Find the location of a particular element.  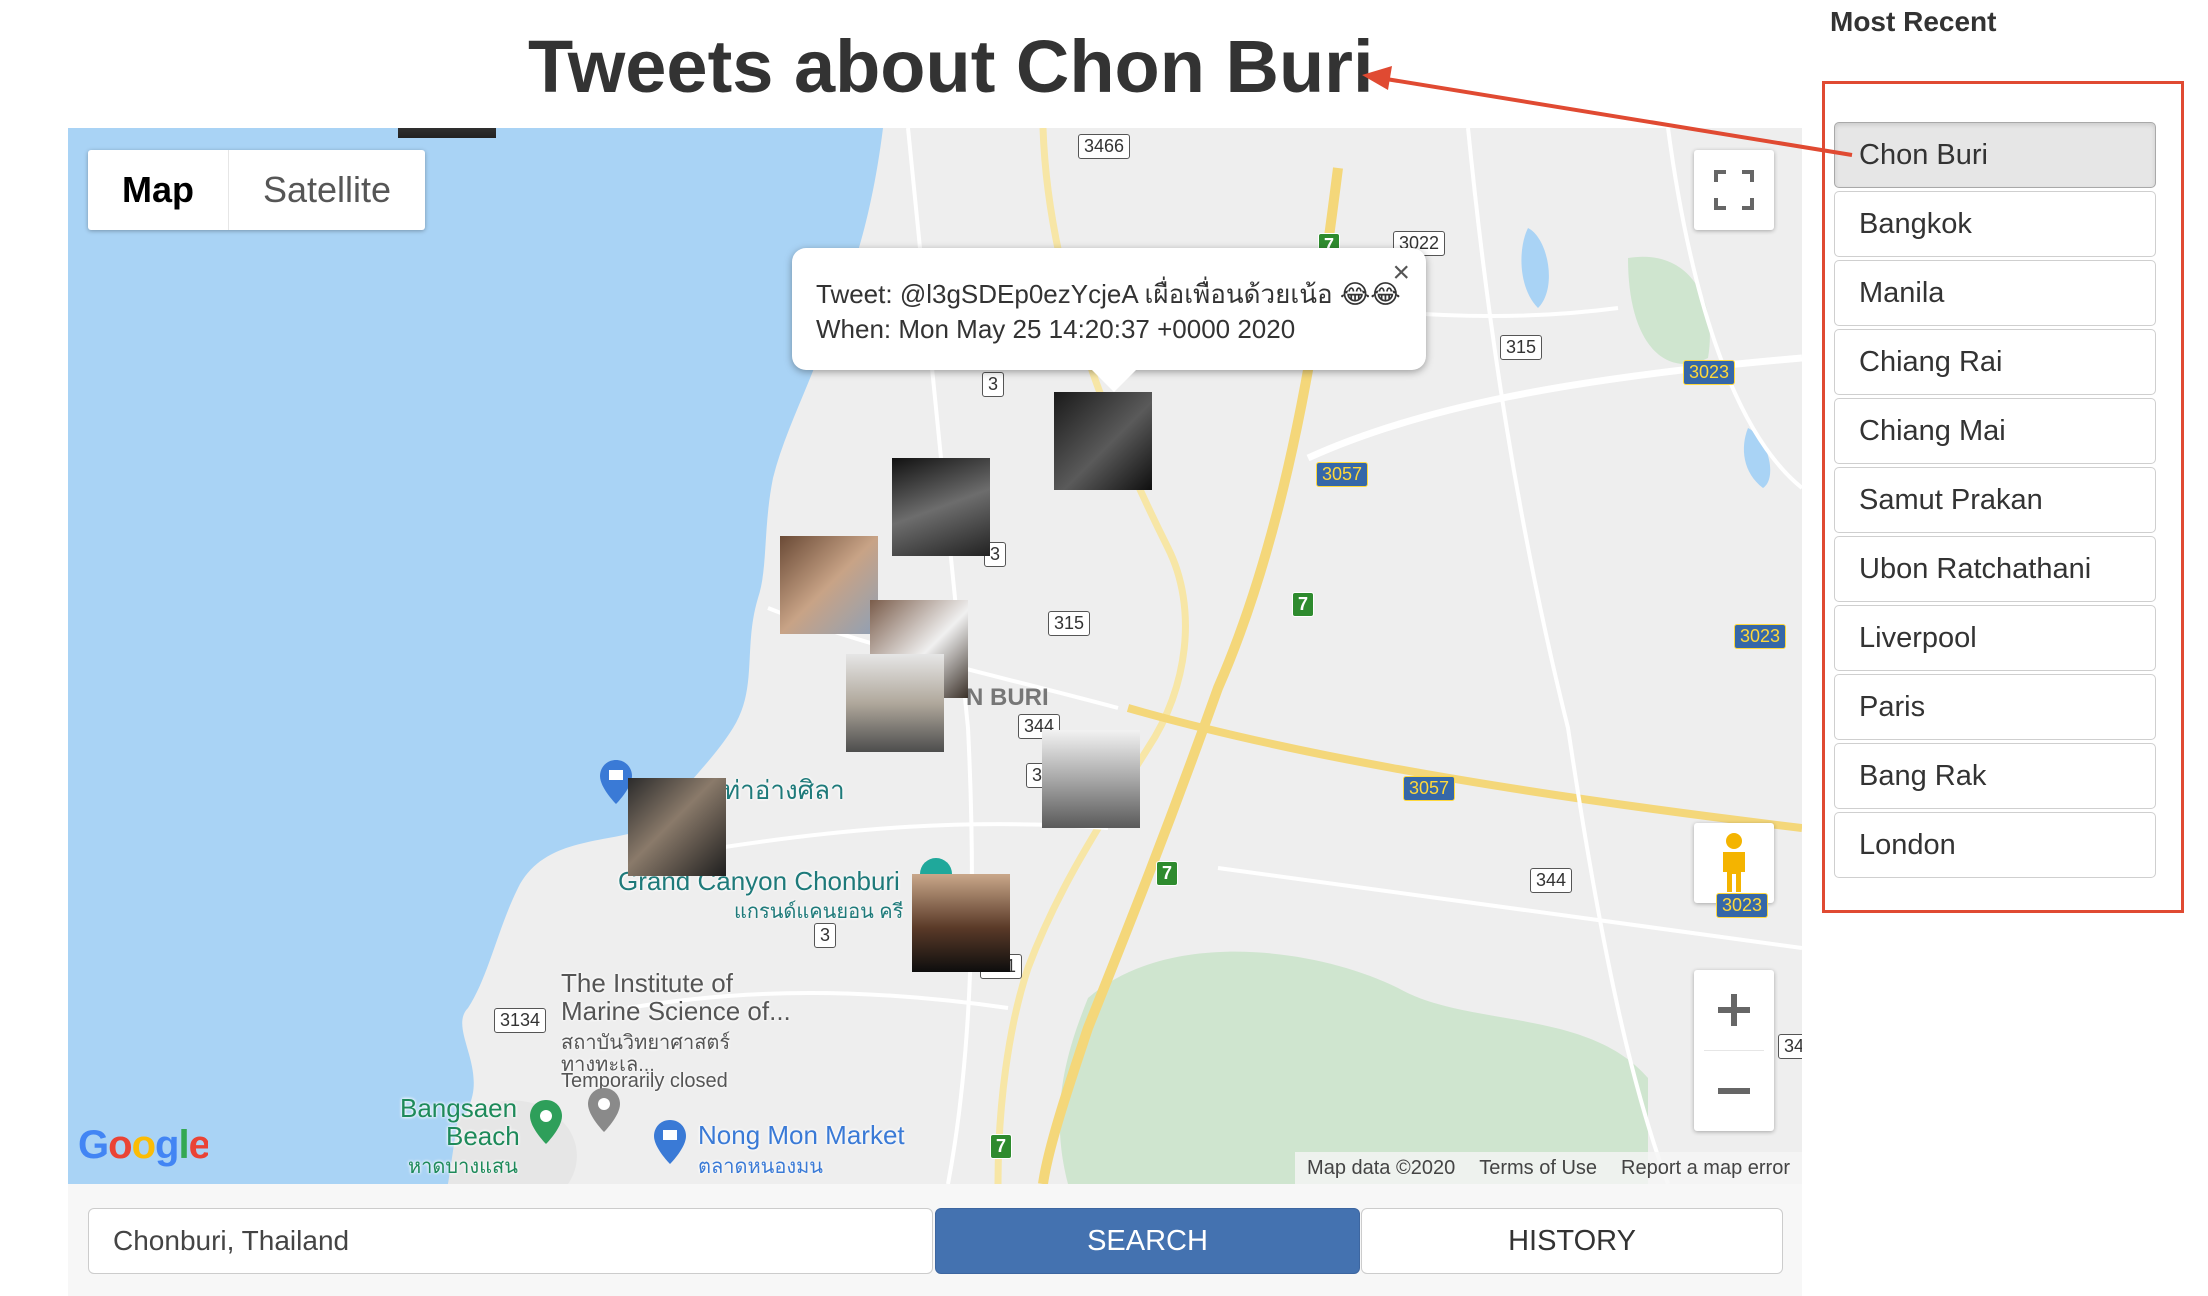

zoom-in-icon is located at coordinates (1734, 1010).